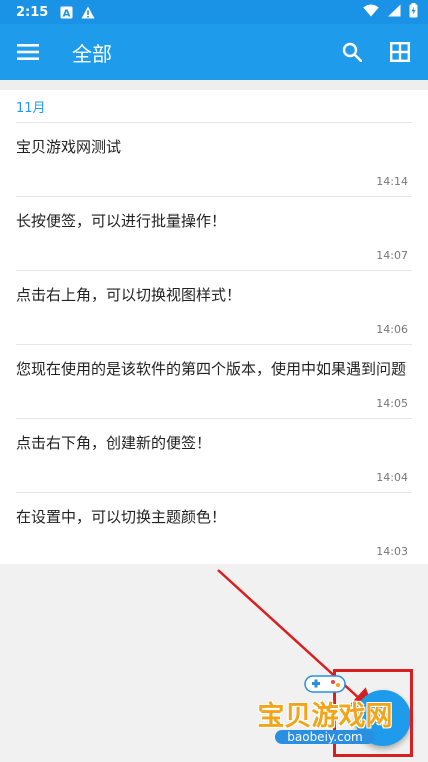  I want to click on note-time: 14:14, so click(392, 181).